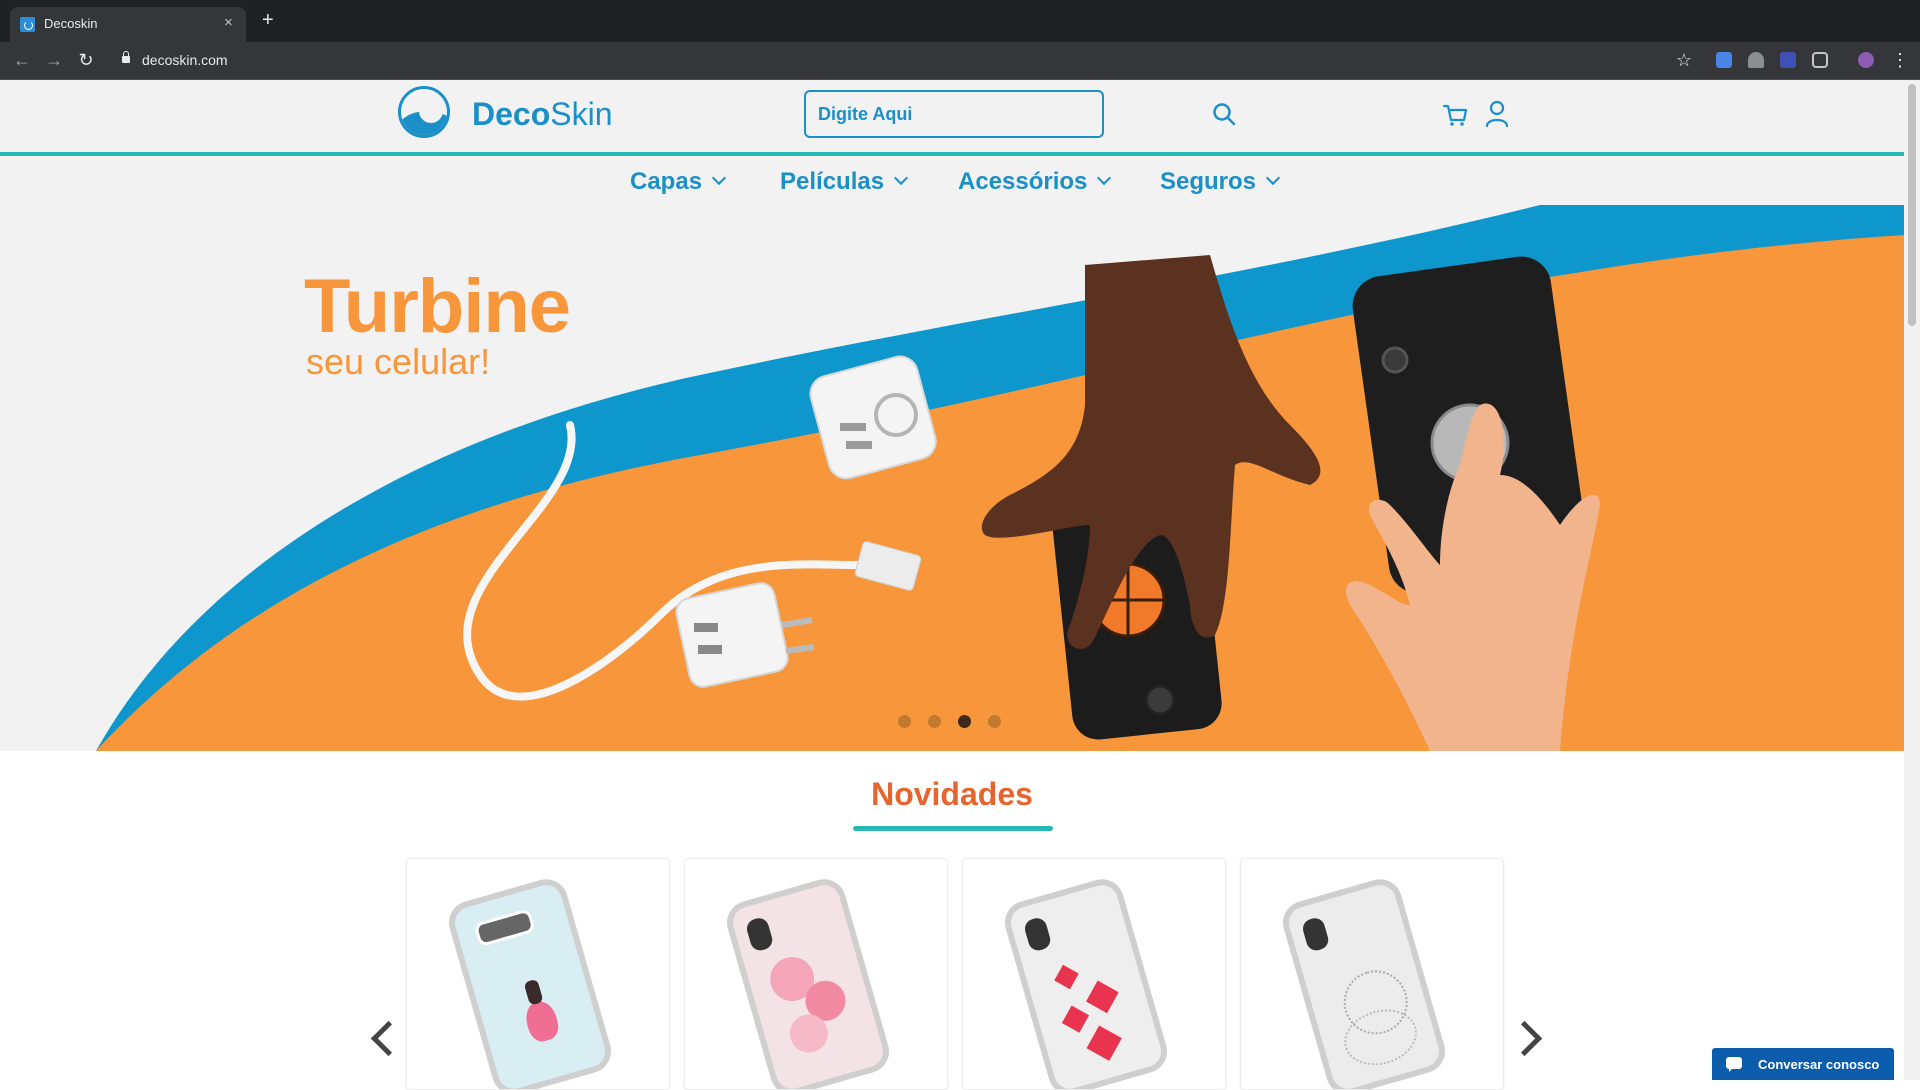 Image resolution: width=1920 pixels, height=1090 pixels. Describe the element at coordinates (1684, 60) in the screenshot. I see `bookmark-star-icon: ☆` at that location.